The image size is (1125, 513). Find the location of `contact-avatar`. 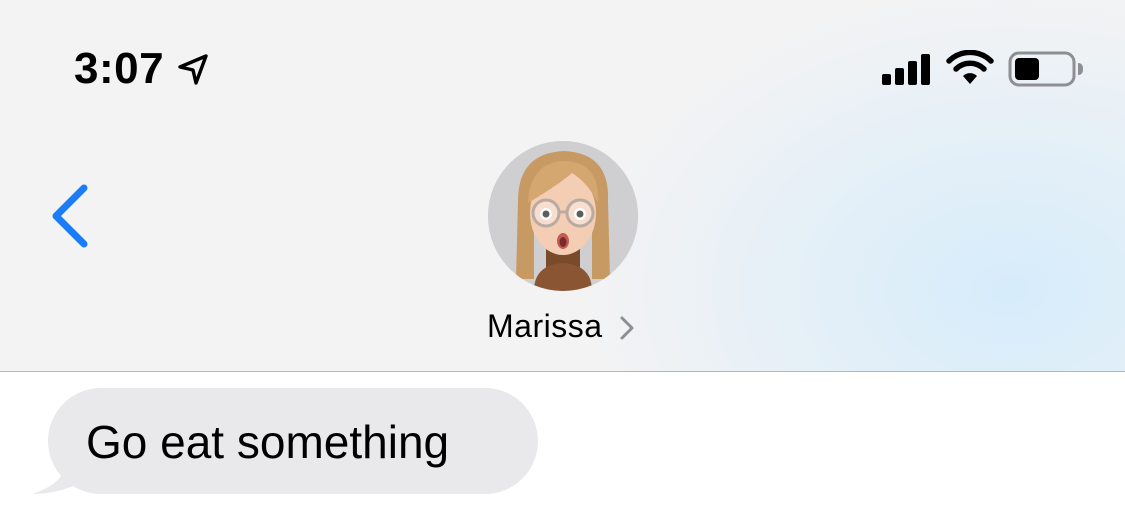

contact-avatar is located at coordinates (563, 216).